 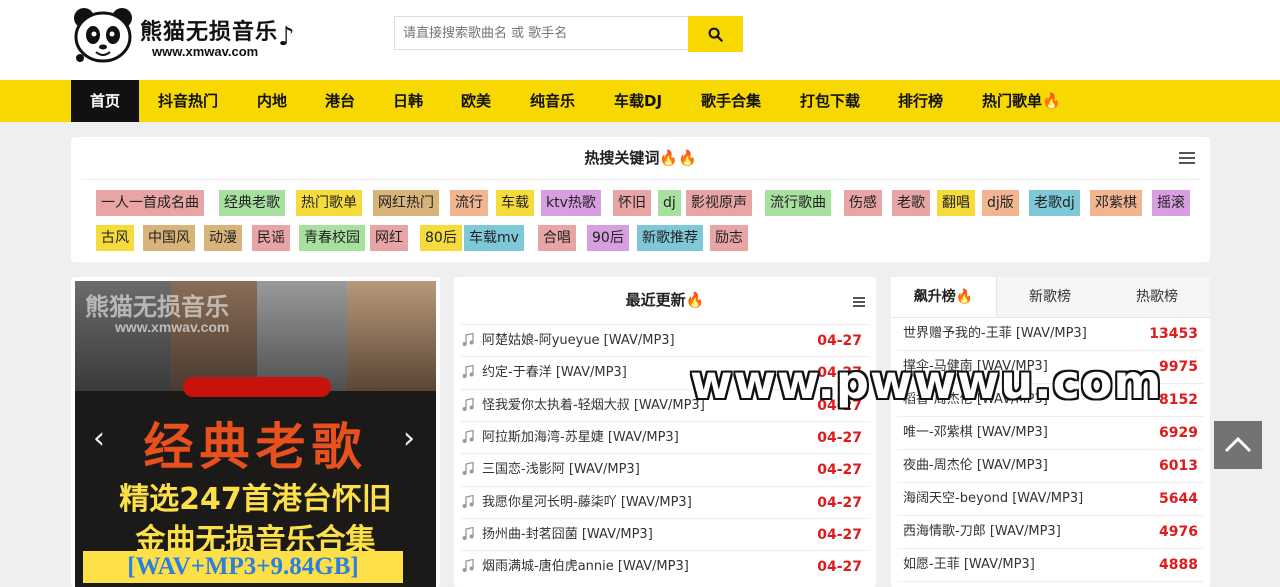 I want to click on list-item: 阿楚姑娘-阿yueyue [WAV/MP3] 04-27, so click(x=665, y=340).